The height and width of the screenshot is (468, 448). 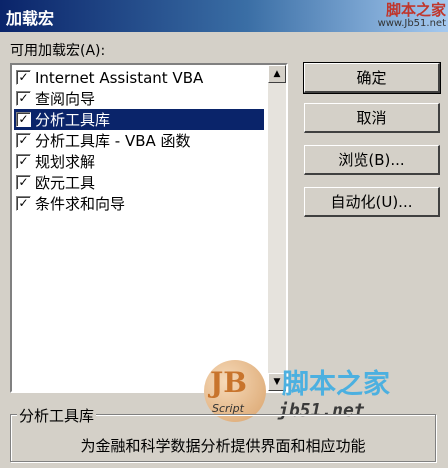 I want to click on watermark-site-url: www.Jb51.net, so click(x=411, y=23).